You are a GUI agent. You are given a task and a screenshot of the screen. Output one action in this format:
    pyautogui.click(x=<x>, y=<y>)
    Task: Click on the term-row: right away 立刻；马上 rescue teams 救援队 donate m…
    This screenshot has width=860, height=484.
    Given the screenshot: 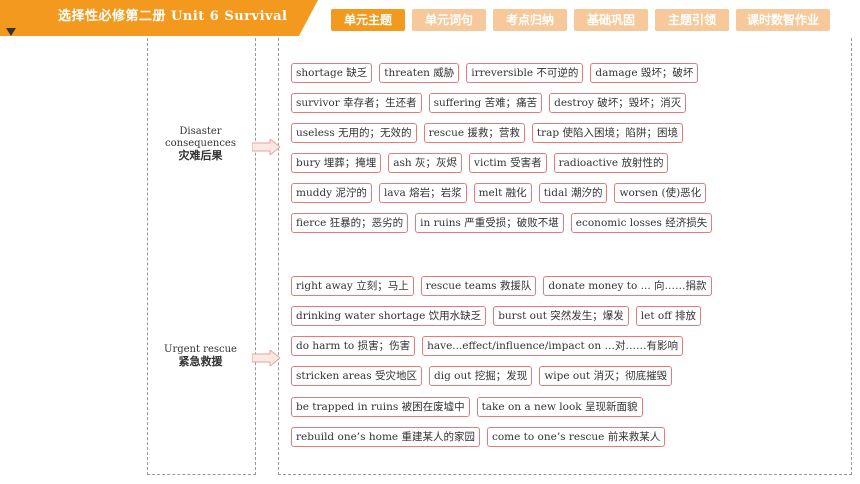 What is the action you would take?
    pyautogui.click(x=505, y=285)
    